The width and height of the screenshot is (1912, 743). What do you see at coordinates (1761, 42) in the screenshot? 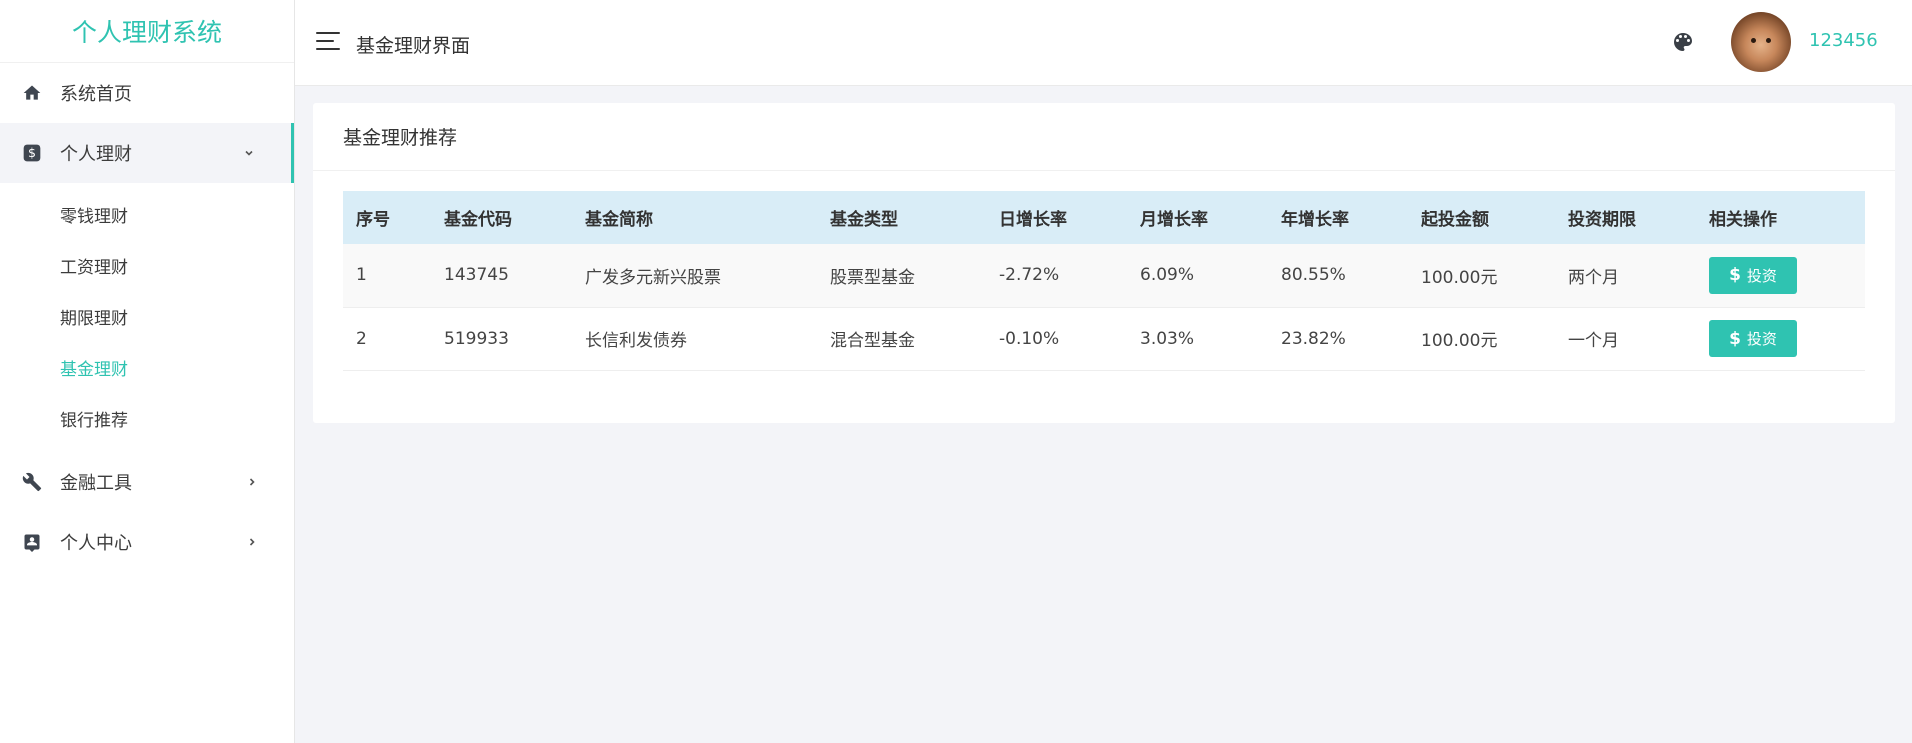
I see `avatar` at bounding box center [1761, 42].